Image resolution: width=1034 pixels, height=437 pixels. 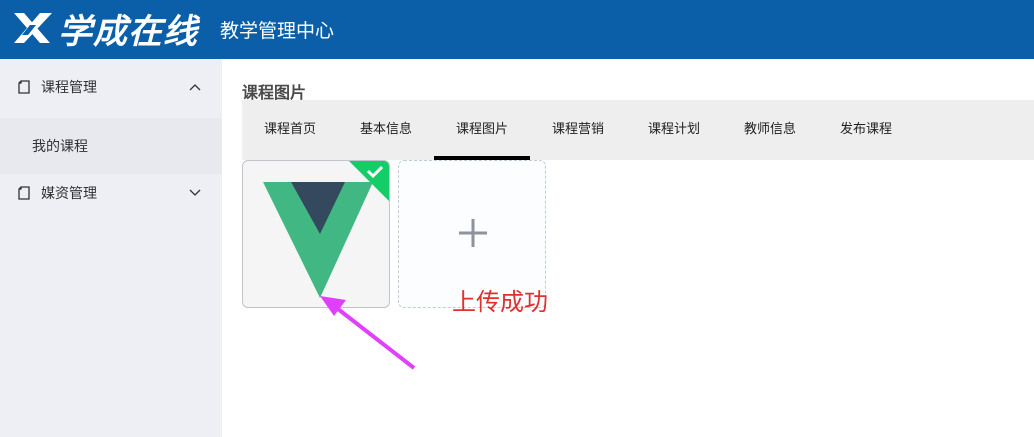 What do you see at coordinates (195, 87) in the screenshot?
I see `chevron-up-icon` at bounding box center [195, 87].